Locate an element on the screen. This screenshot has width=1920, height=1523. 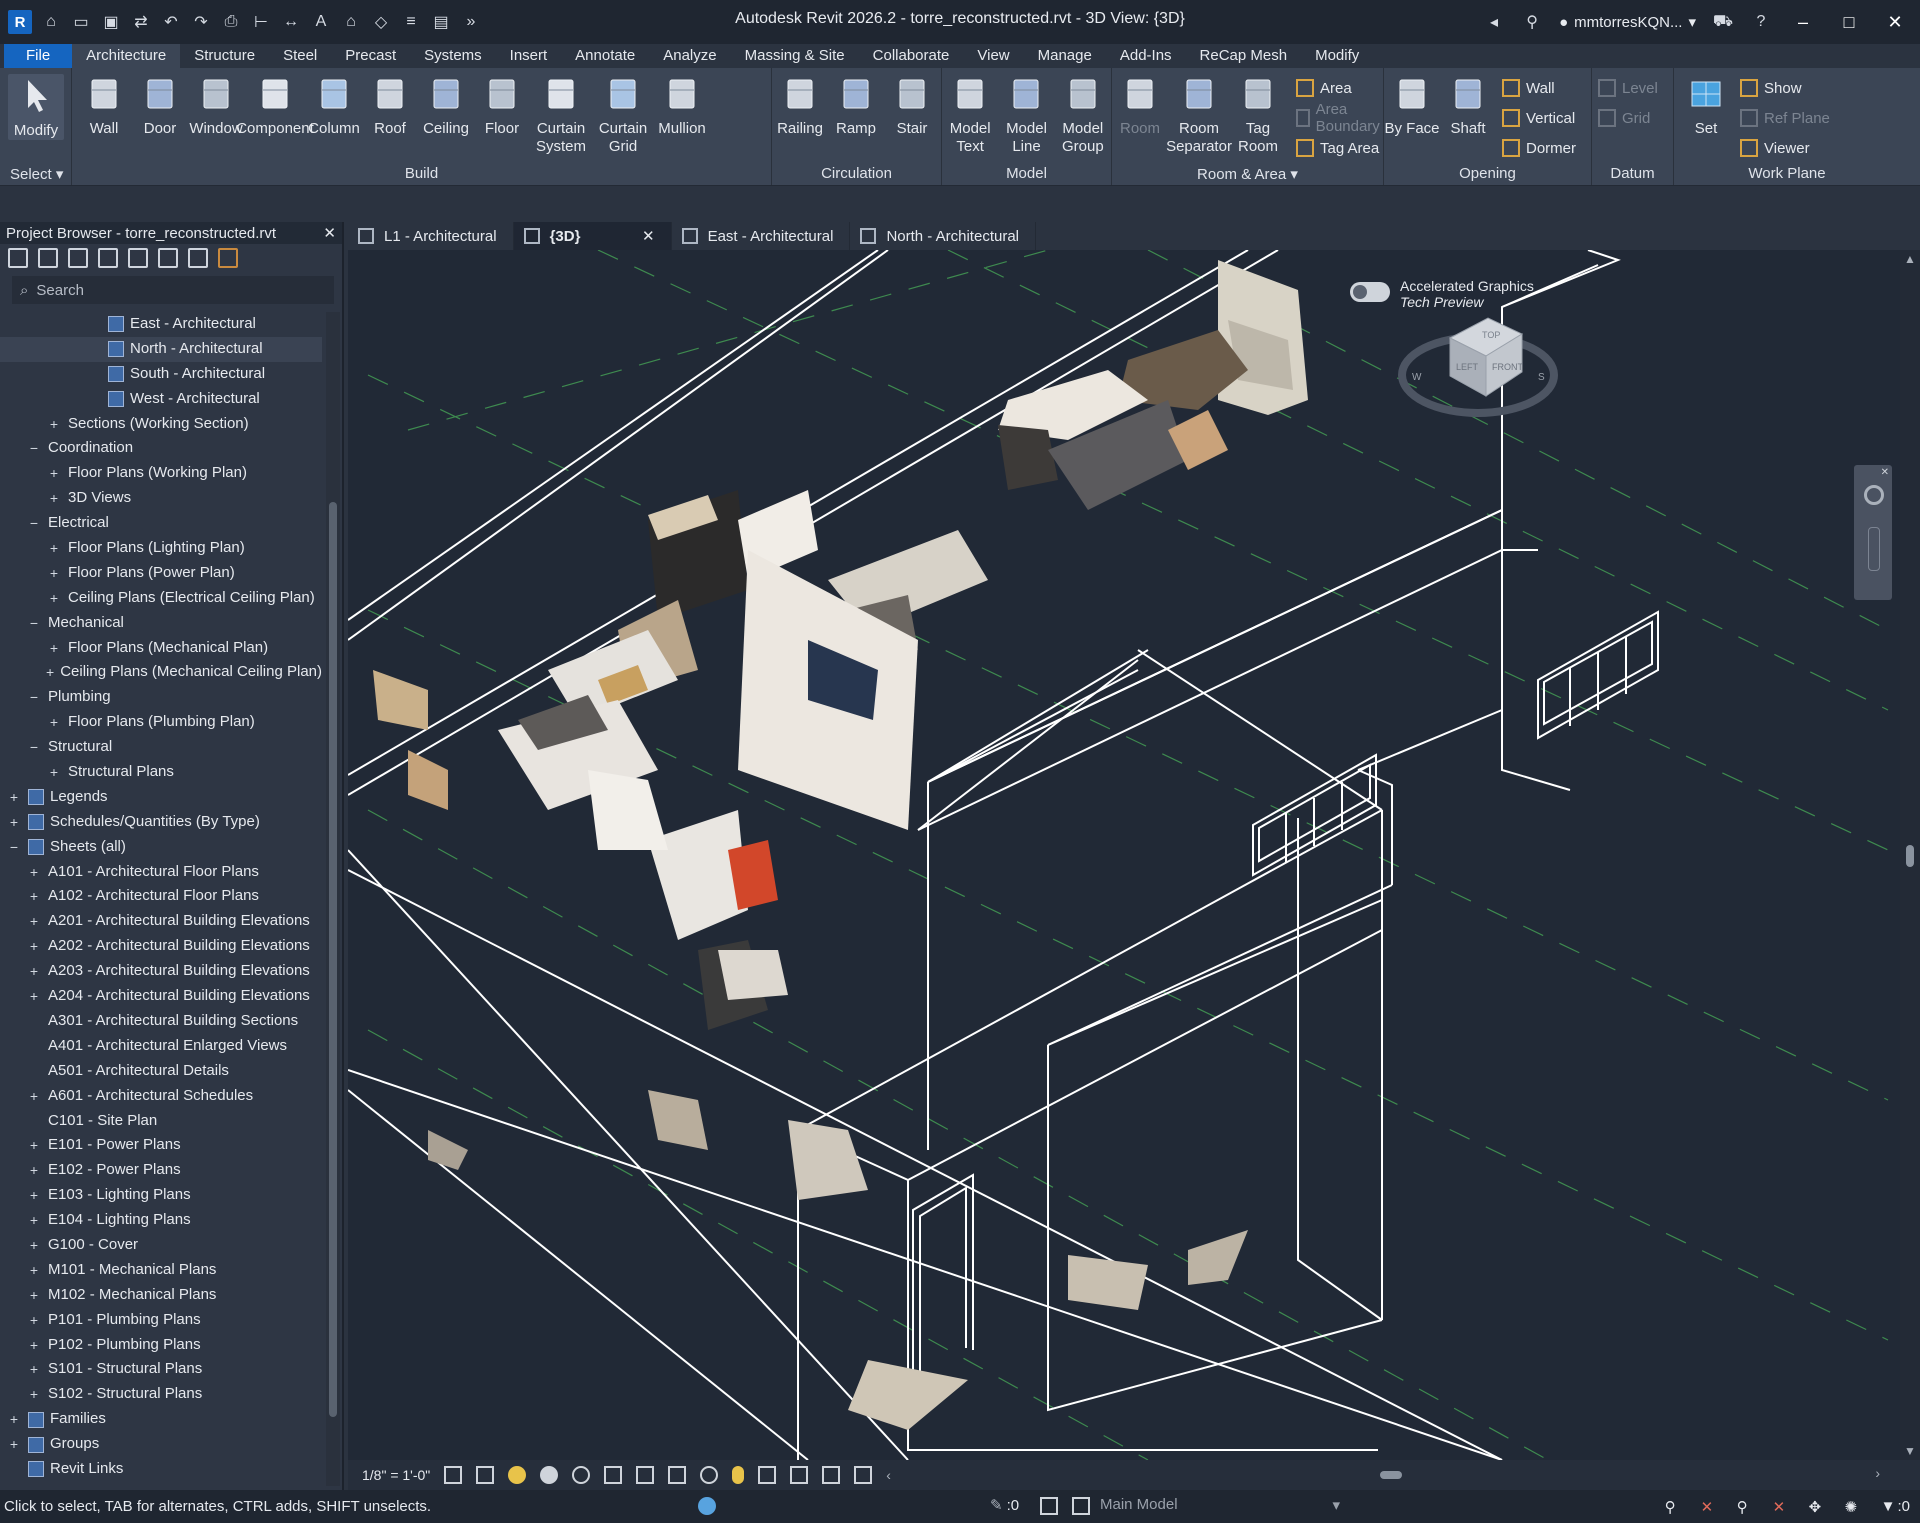
visual-style-icon is located at coordinates (485, 1475).